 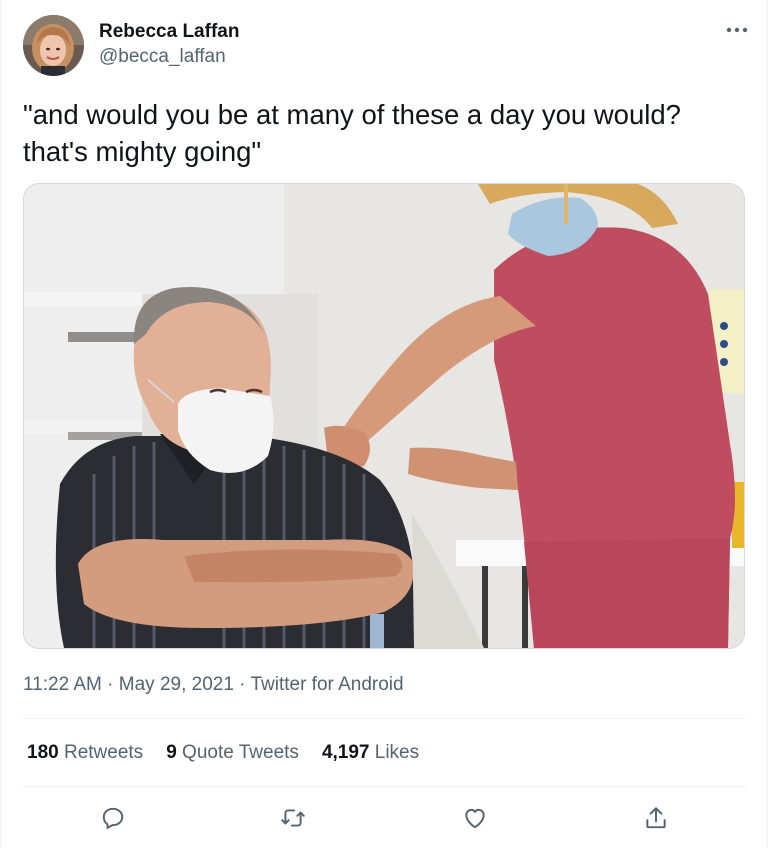 I want to click on author-display-name: Rebecca Laffan, so click(x=169, y=32).